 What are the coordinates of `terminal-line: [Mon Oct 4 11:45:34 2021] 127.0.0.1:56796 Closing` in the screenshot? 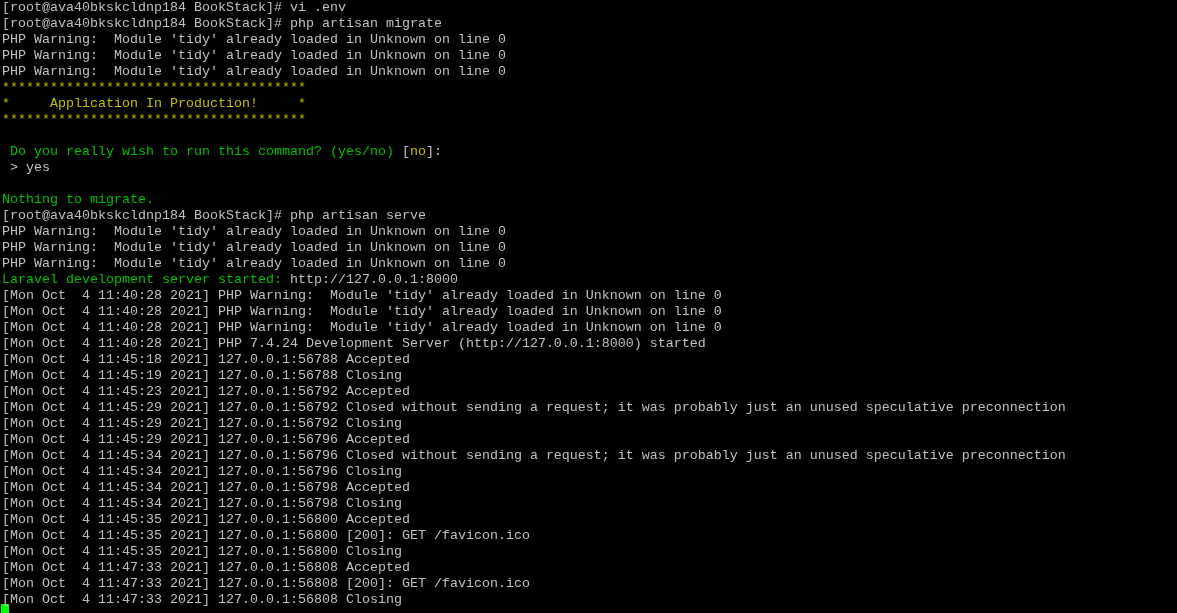 It's located at (202, 472).